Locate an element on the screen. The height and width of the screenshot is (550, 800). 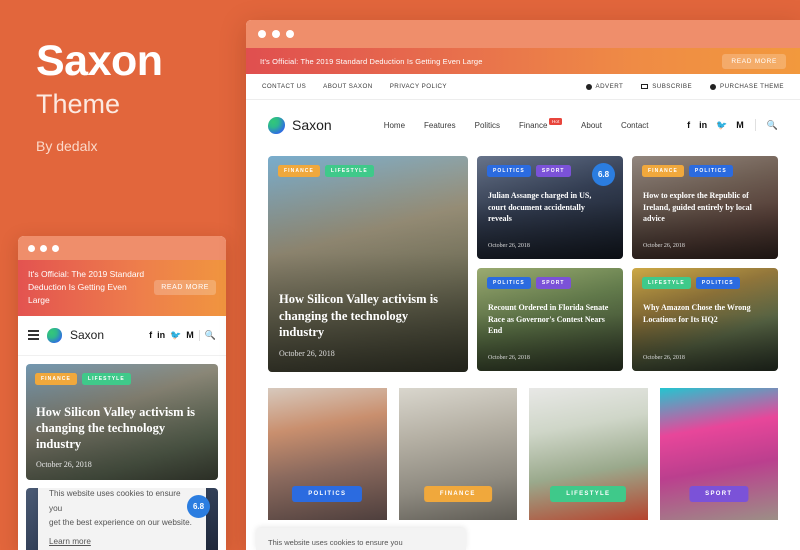
category-badges: FINANCE LIFESTYLE is located at coordinates (83, 378).